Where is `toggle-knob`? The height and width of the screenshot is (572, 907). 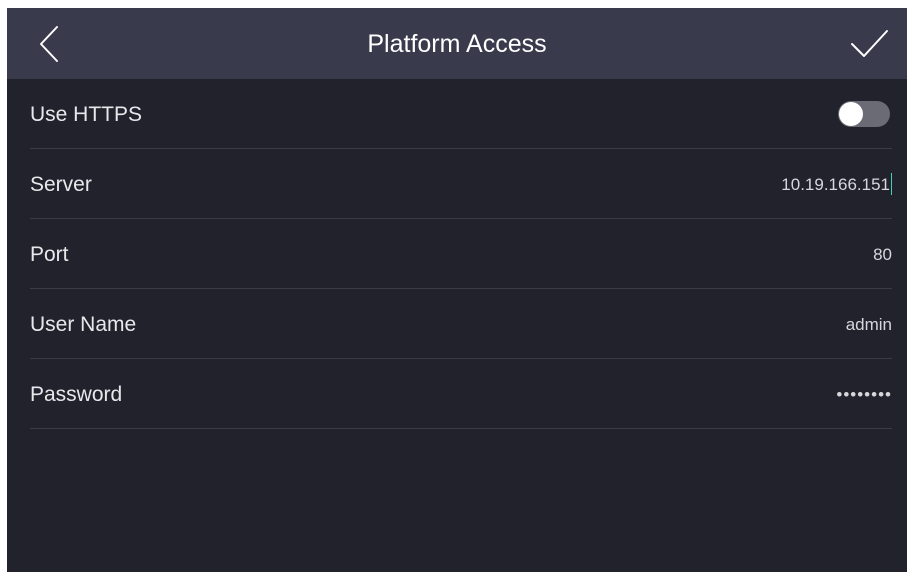 toggle-knob is located at coordinates (851, 114).